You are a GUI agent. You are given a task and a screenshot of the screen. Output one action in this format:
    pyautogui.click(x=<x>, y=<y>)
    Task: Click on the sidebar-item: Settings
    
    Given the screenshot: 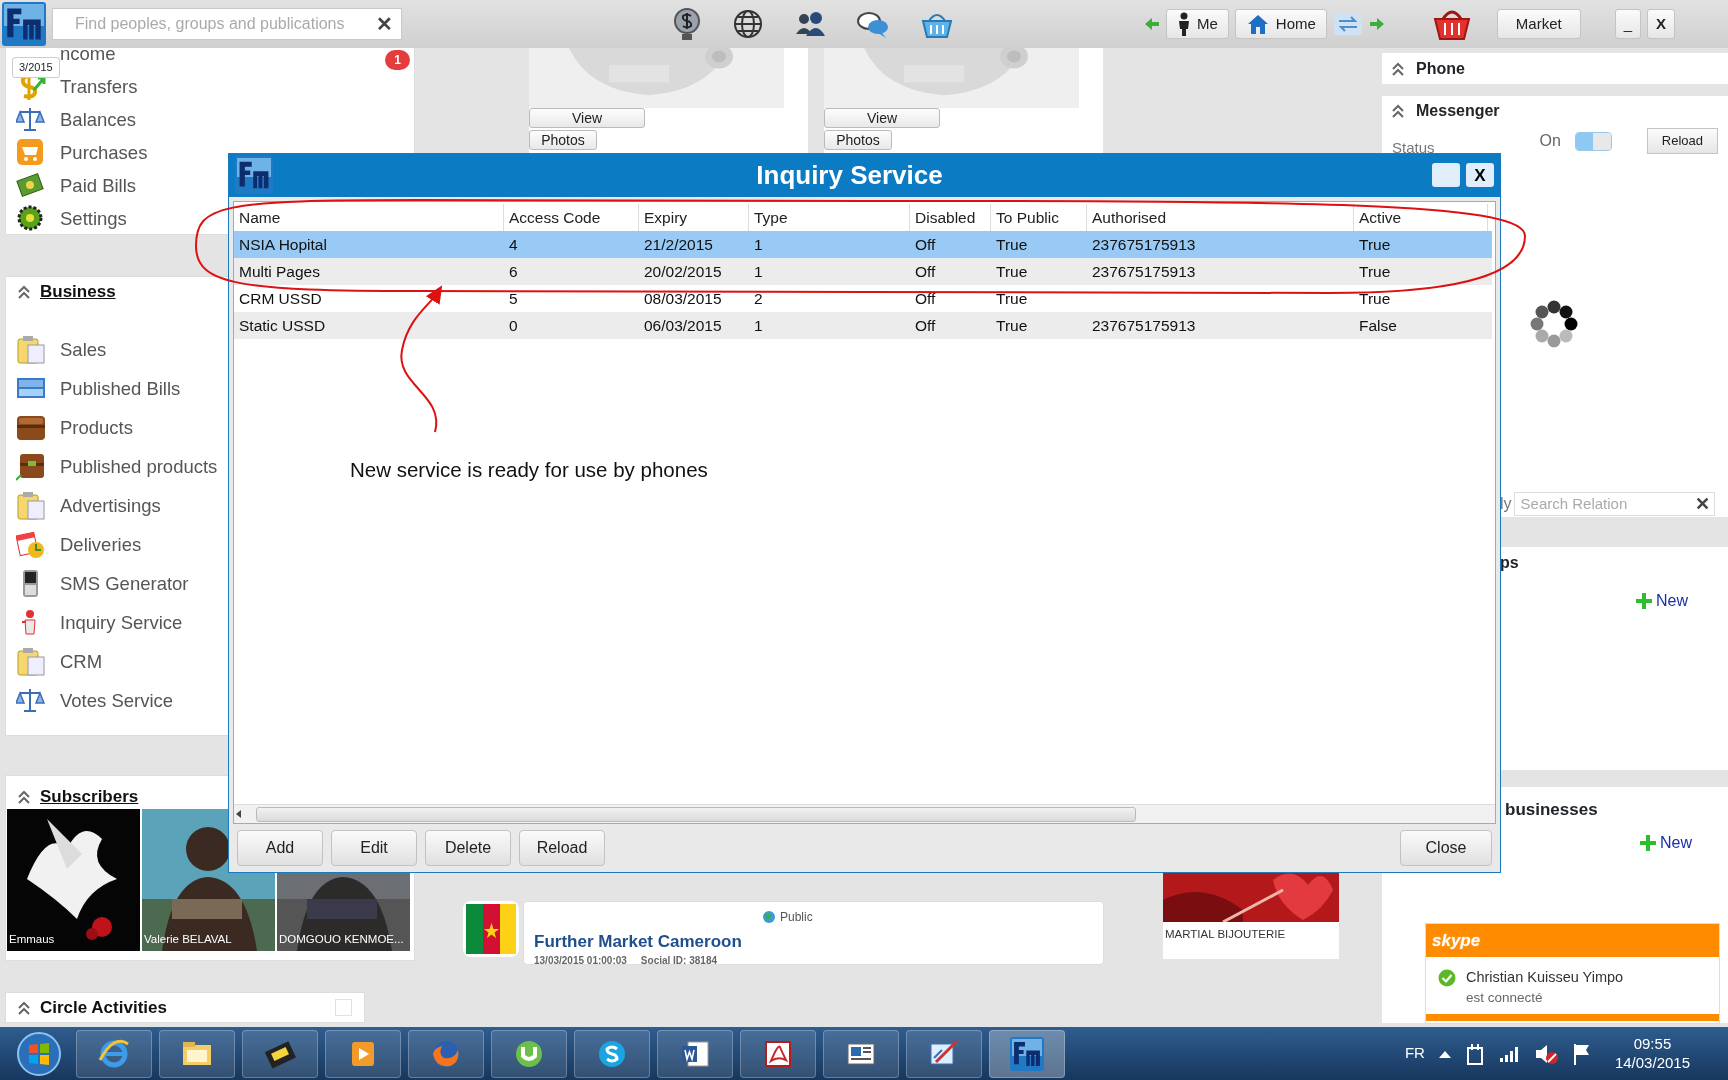 What is the action you would take?
    pyautogui.click(x=66, y=218)
    